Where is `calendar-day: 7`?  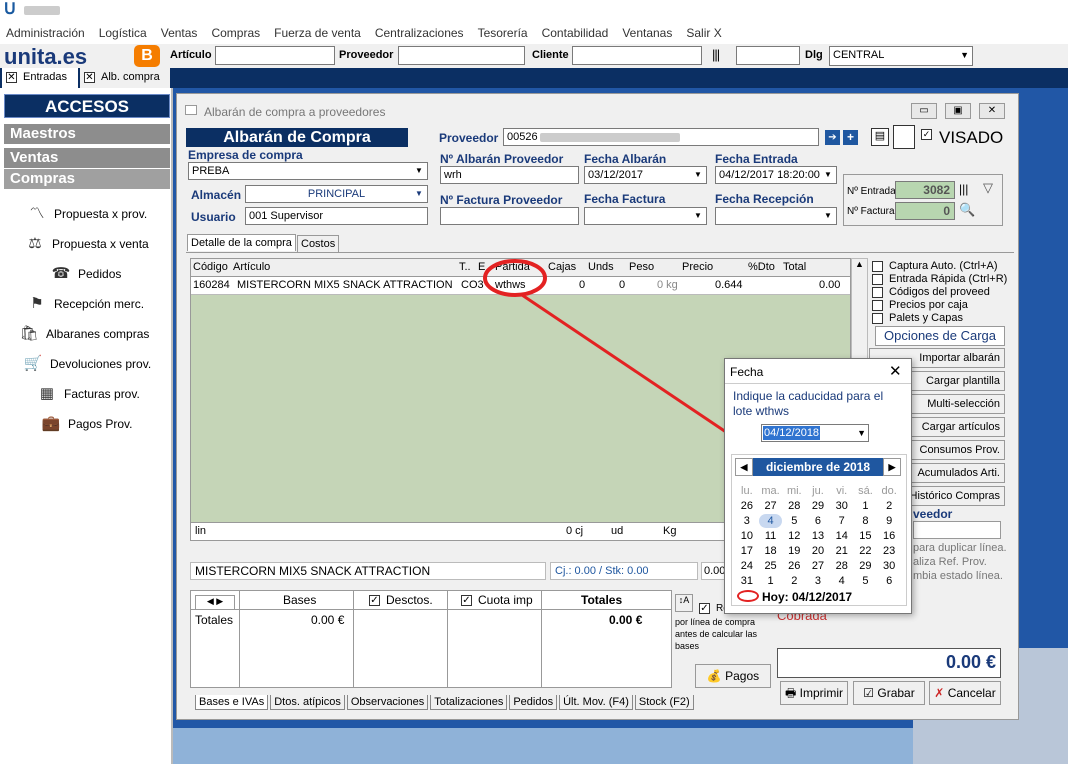
calendar-day: 7 is located at coordinates (842, 521).